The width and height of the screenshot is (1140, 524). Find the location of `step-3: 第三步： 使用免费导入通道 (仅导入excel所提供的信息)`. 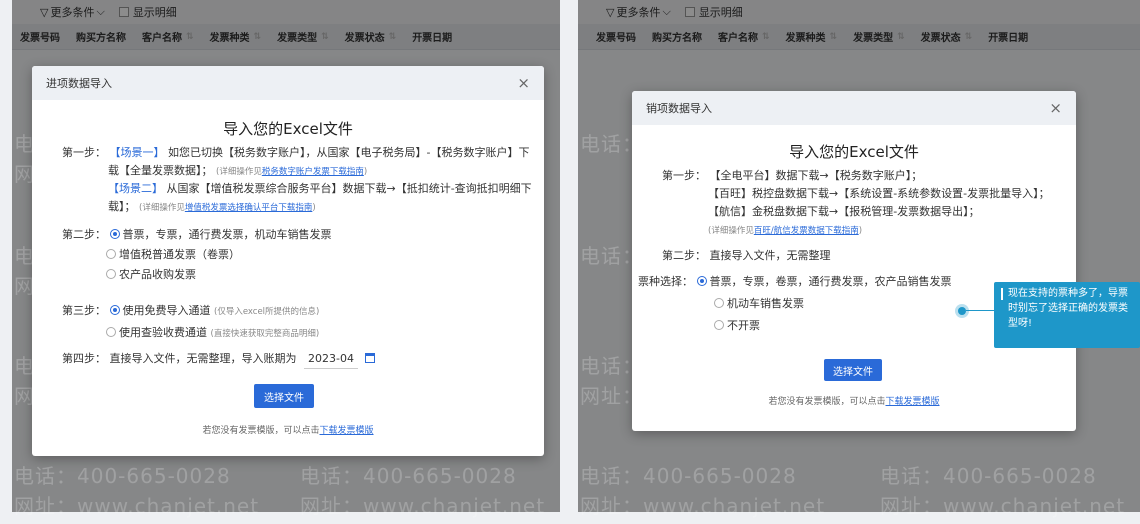

step-3: 第三步： 使用免费导入通道 (仅导入excel所提供的信息) is located at coordinates (191, 310).